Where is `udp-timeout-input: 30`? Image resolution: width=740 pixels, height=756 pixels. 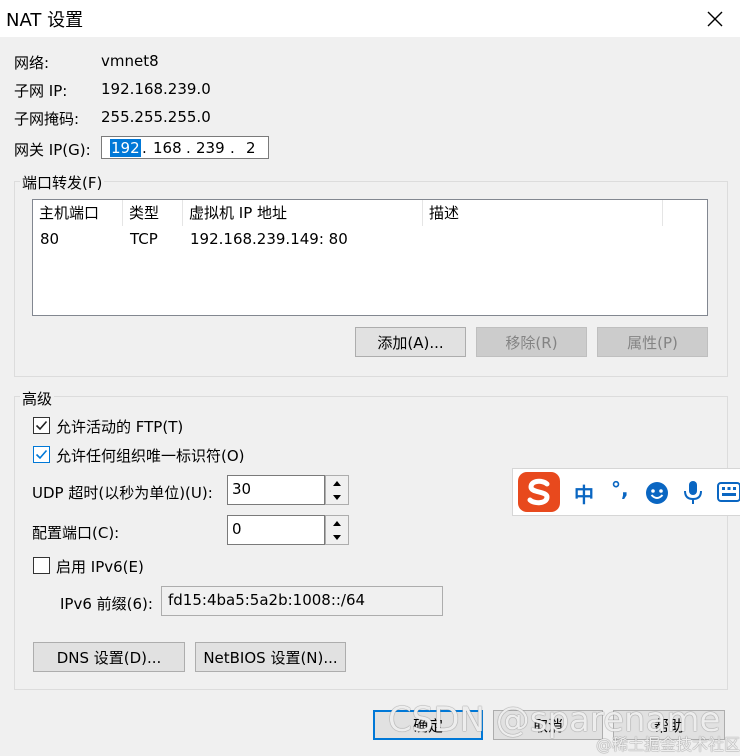 udp-timeout-input: 30 is located at coordinates (276, 490).